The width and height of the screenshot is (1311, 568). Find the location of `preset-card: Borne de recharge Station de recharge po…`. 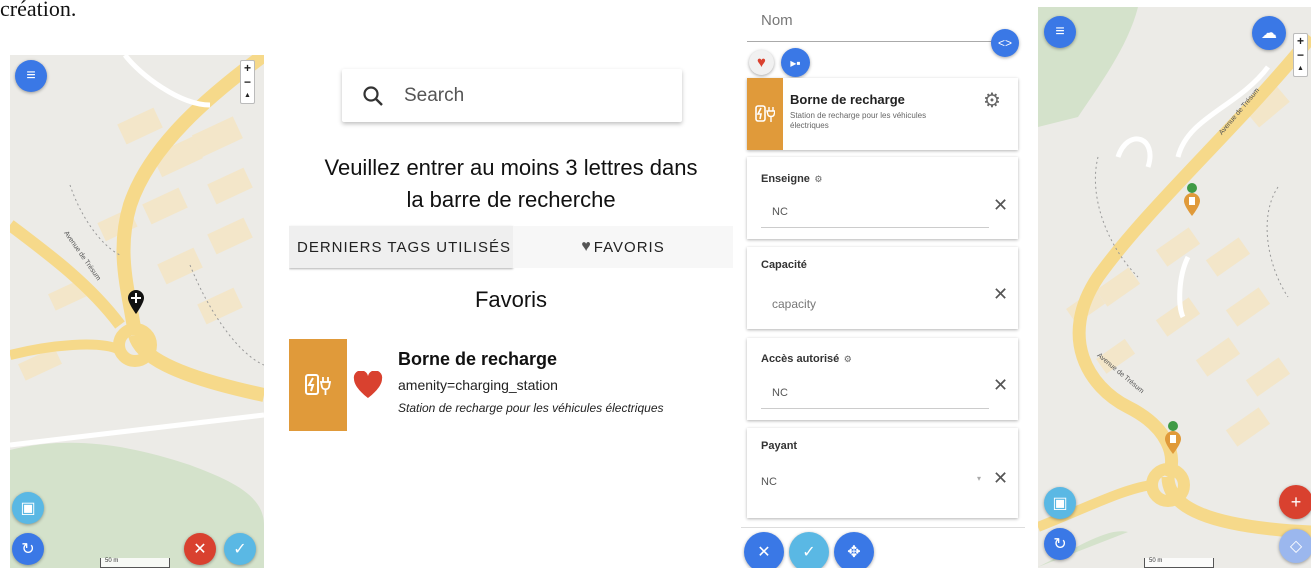

preset-card: Borne de recharge Station de recharge po… is located at coordinates (882, 114).